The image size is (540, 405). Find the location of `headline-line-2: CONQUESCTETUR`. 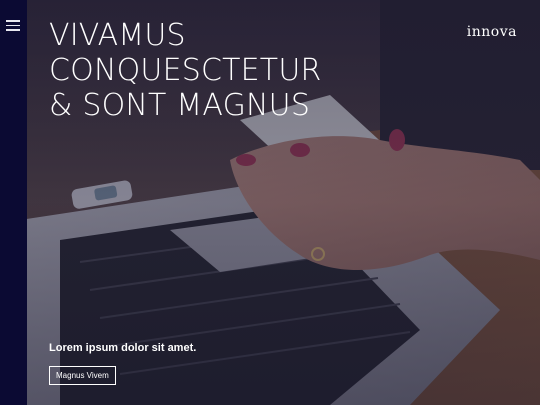

headline-line-2: CONQUESCTETUR is located at coordinates (185, 70).